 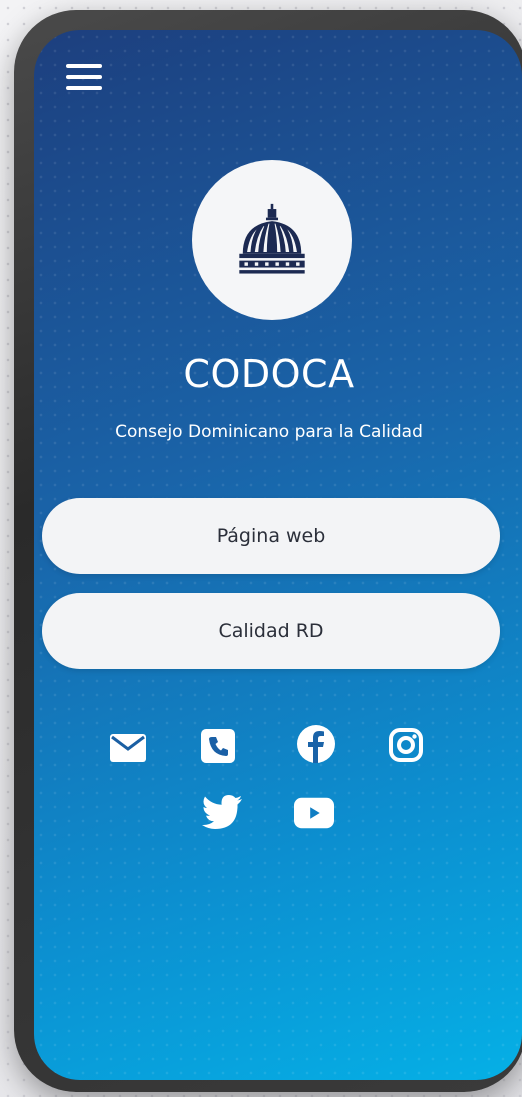 What do you see at coordinates (271, 536) in the screenshot?
I see `website-link-button: Página web` at bounding box center [271, 536].